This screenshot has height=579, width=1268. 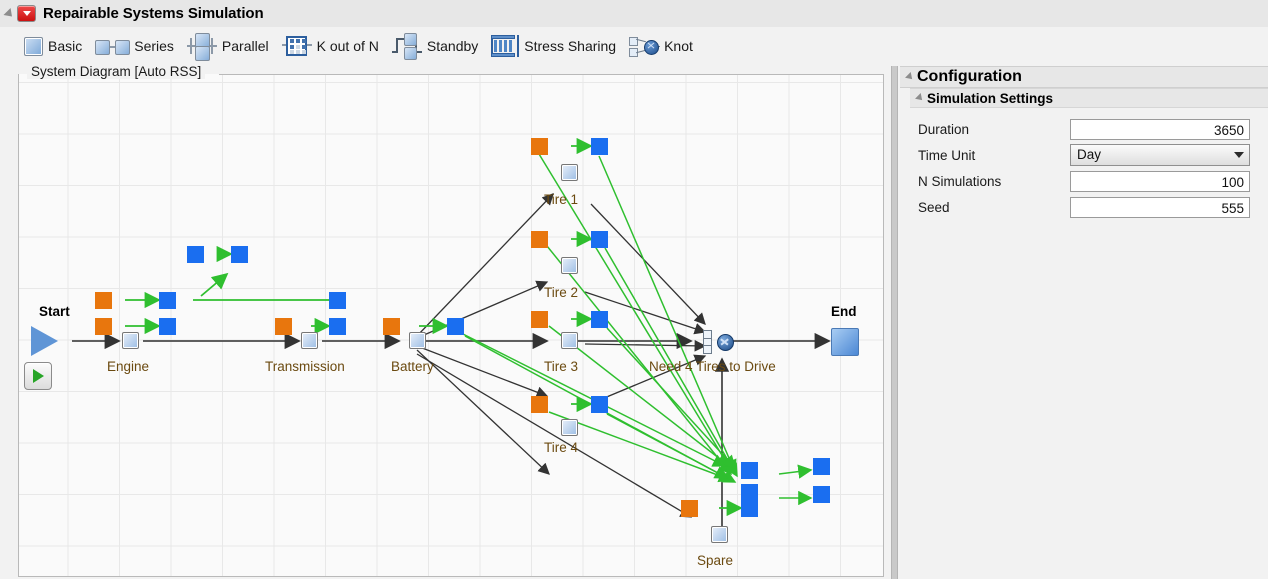 I want to click on label-time-unit: Time Unit, so click(x=947, y=155).